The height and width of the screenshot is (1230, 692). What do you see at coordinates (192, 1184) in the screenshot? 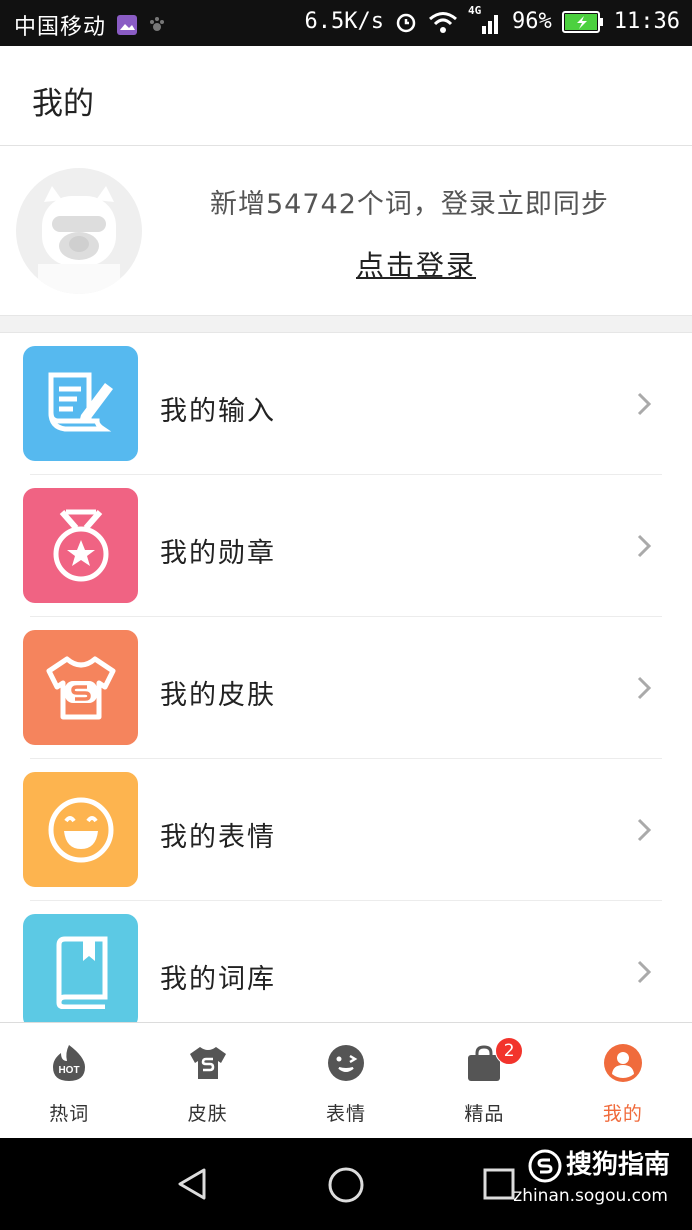
I see `back-button` at bounding box center [192, 1184].